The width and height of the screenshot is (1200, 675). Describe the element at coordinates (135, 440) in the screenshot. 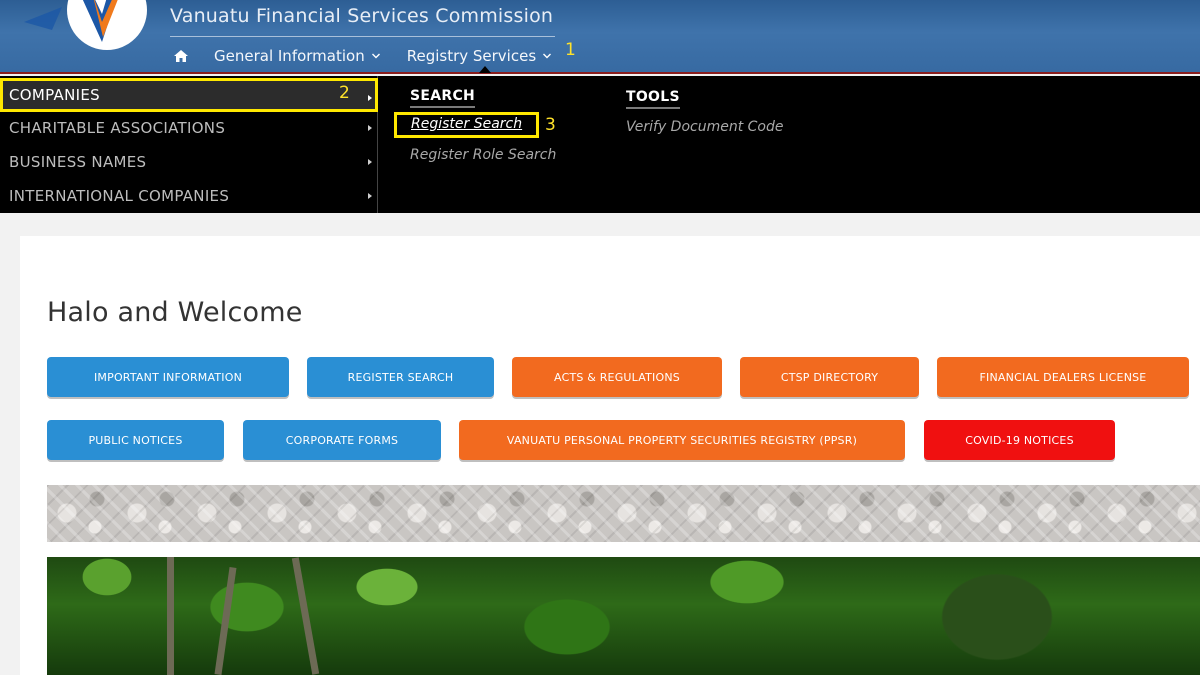

I see `public-notices-button: PUBLIC NOTICES` at that location.